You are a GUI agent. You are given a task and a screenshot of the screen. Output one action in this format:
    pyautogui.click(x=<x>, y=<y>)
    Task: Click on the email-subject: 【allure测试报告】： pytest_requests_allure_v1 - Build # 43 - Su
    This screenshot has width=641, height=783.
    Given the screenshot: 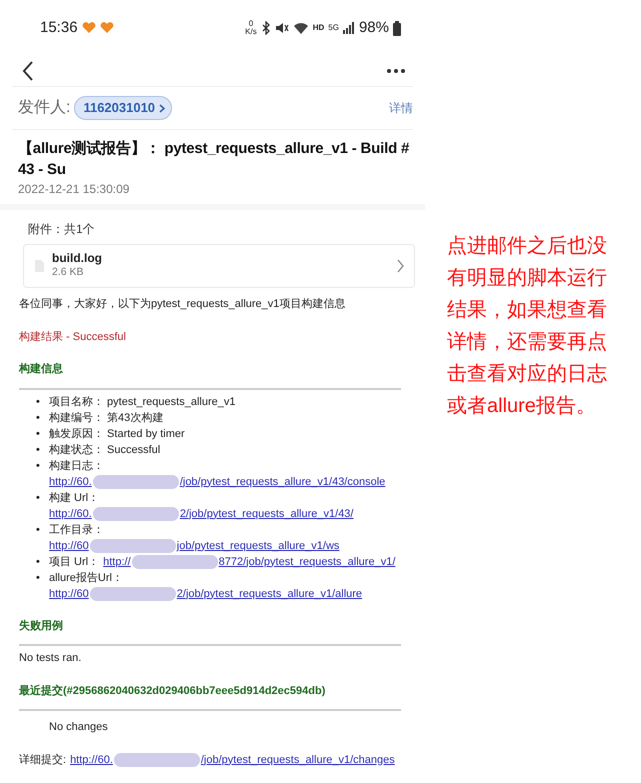 What is the action you would take?
    pyautogui.click(x=213, y=159)
    